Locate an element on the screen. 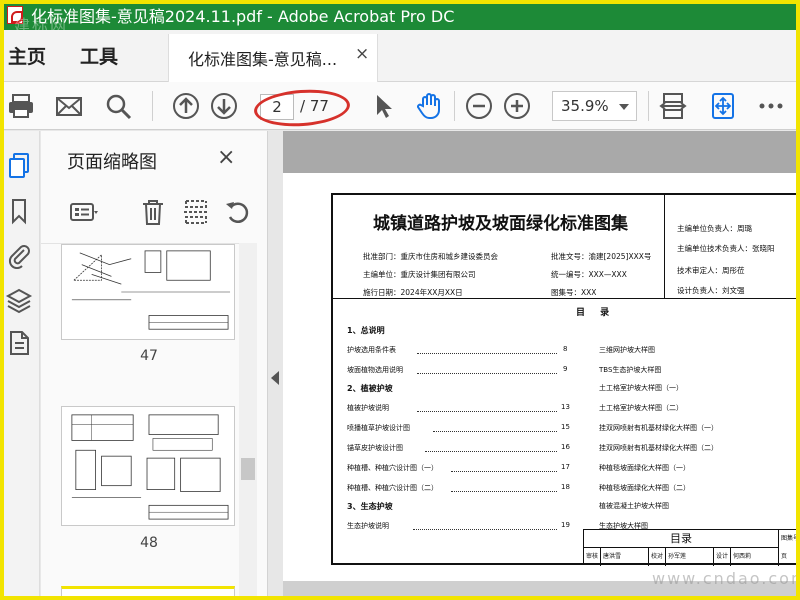 This screenshot has height=600, width=800. close-tab-icon: × is located at coordinates (362, 54).